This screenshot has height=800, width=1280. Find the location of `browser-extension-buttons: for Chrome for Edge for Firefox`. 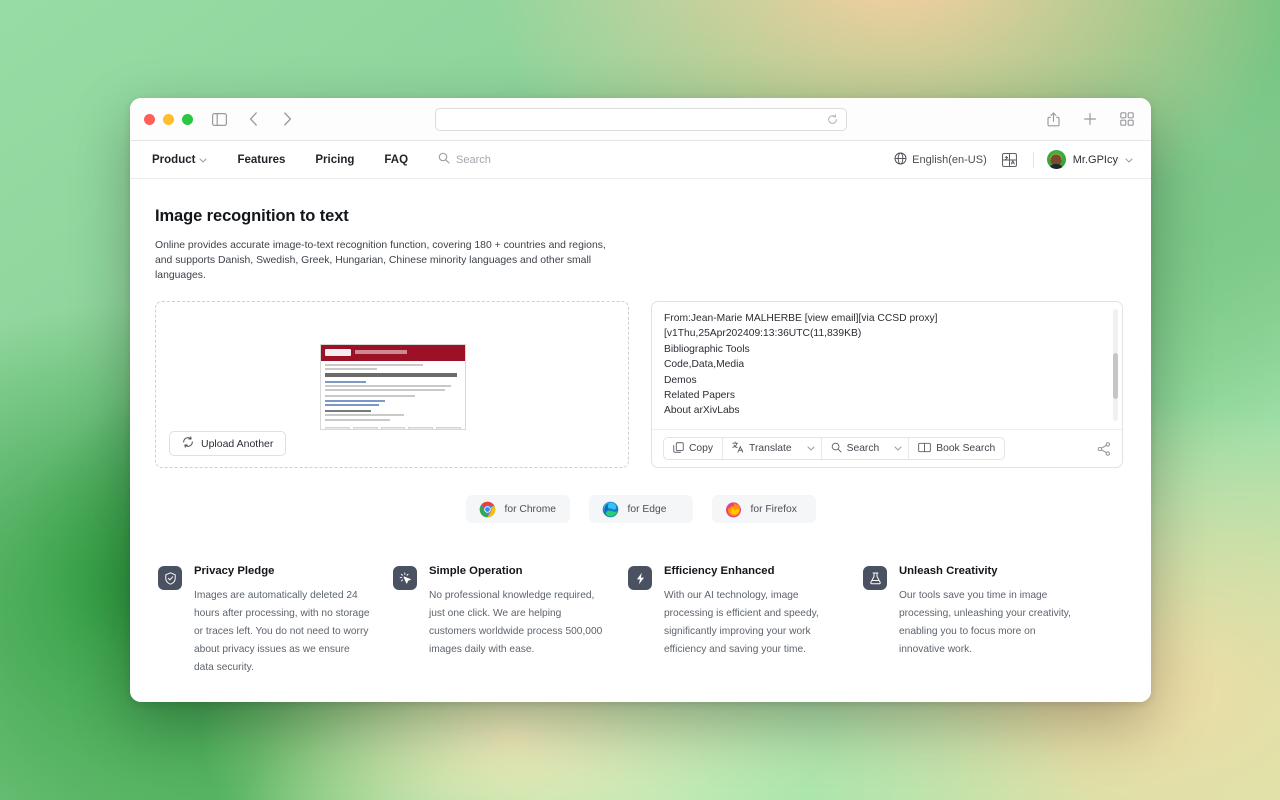

browser-extension-buttons: for Chrome for Edge for Firefox is located at coordinates (640, 509).